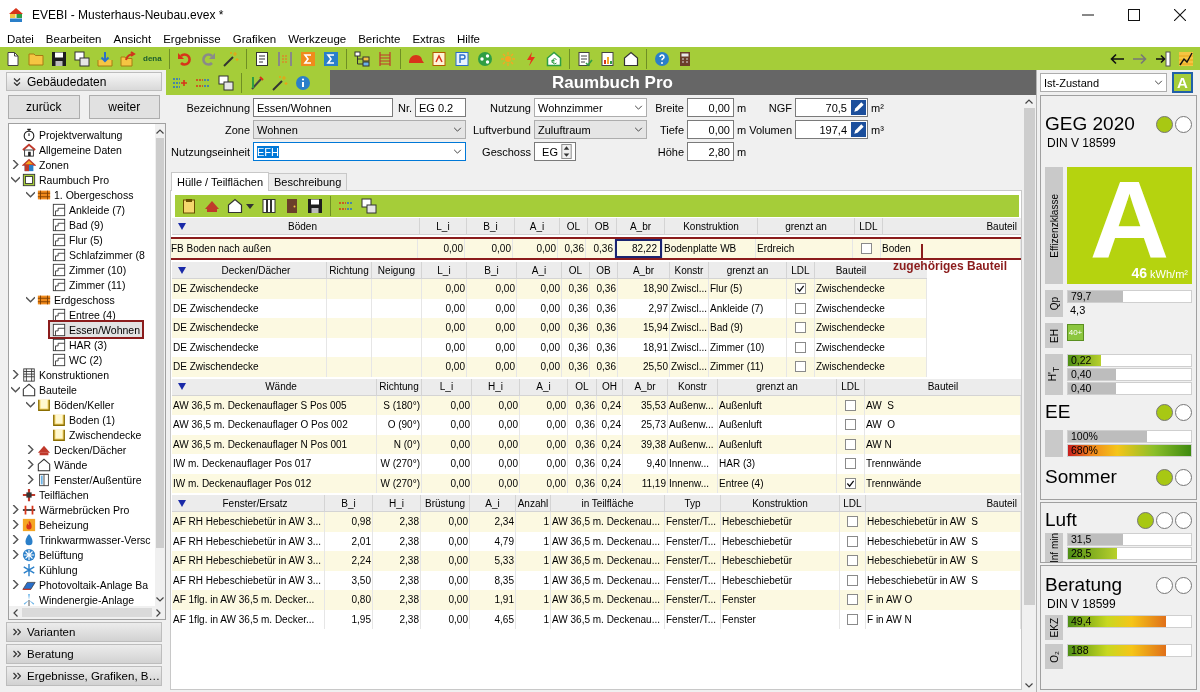  I want to click on menu-item: Ansicht, so click(132, 38).